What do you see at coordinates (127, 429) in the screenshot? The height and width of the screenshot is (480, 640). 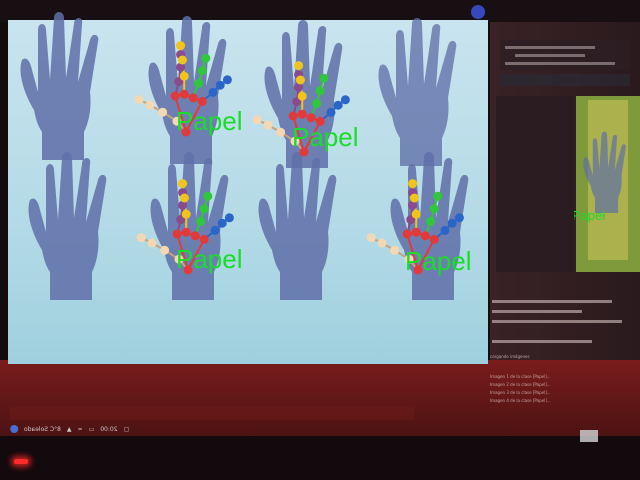 I see `notifications-icon: ▢` at bounding box center [127, 429].